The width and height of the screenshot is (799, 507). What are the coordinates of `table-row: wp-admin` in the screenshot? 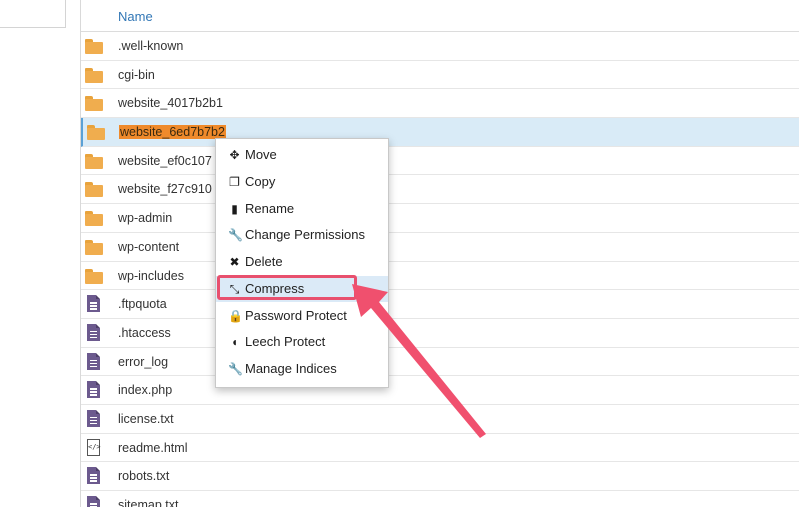 It's located at (440, 218).